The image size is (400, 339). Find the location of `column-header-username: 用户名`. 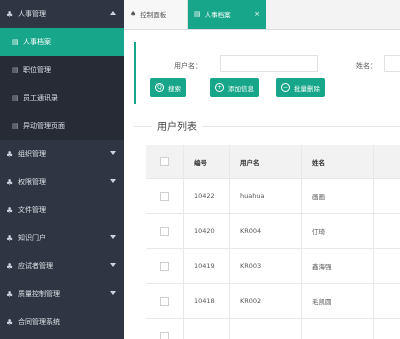

column-header-username: 用户名 is located at coordinates (266, 161).